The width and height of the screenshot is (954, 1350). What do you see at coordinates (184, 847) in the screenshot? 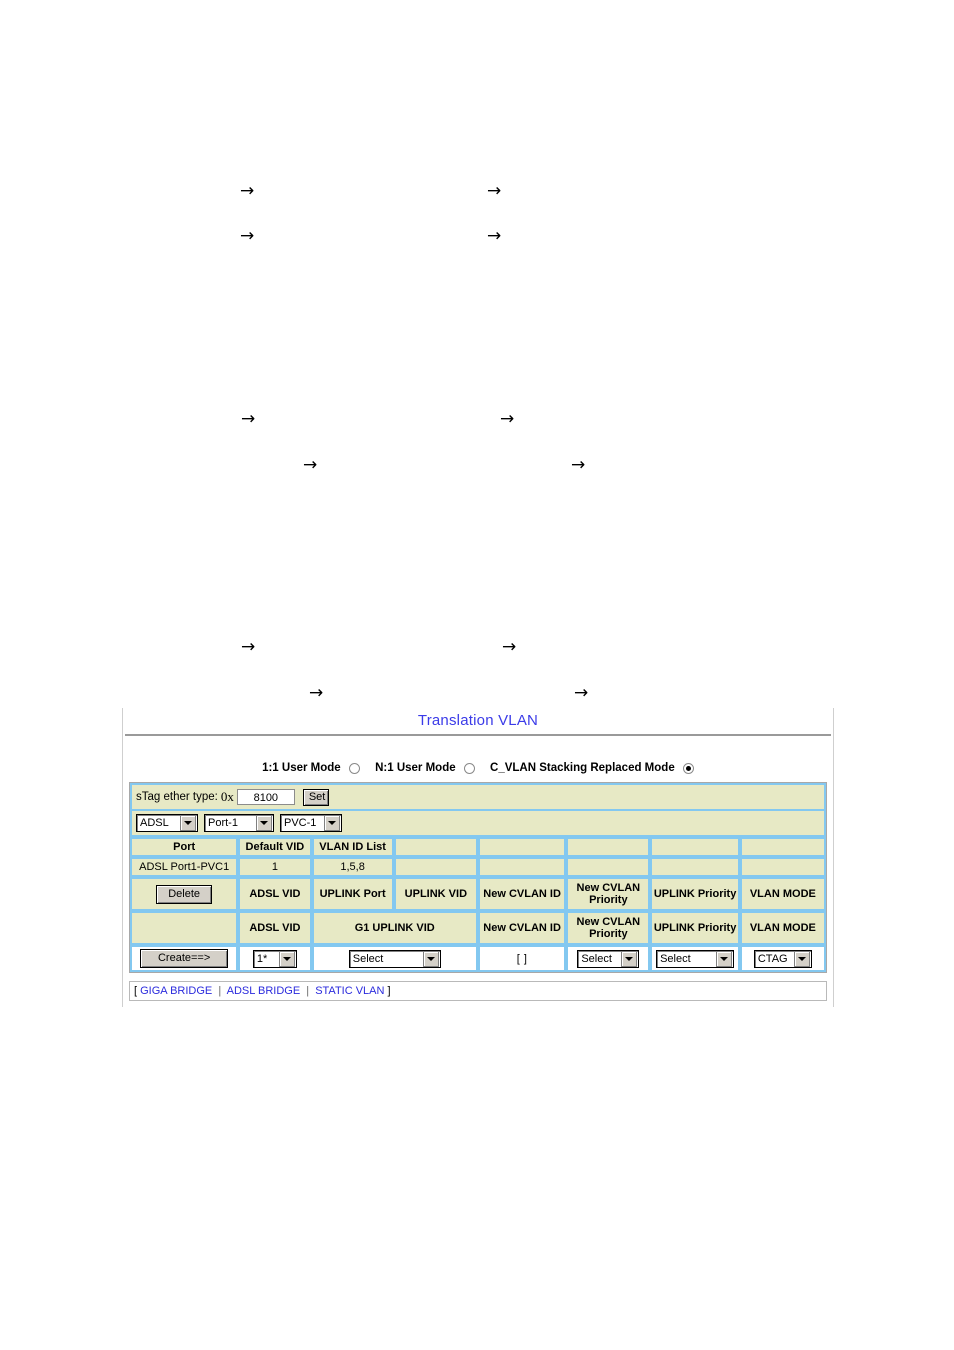
I see `col-header-port: Port` at bounding box center [184, 847].